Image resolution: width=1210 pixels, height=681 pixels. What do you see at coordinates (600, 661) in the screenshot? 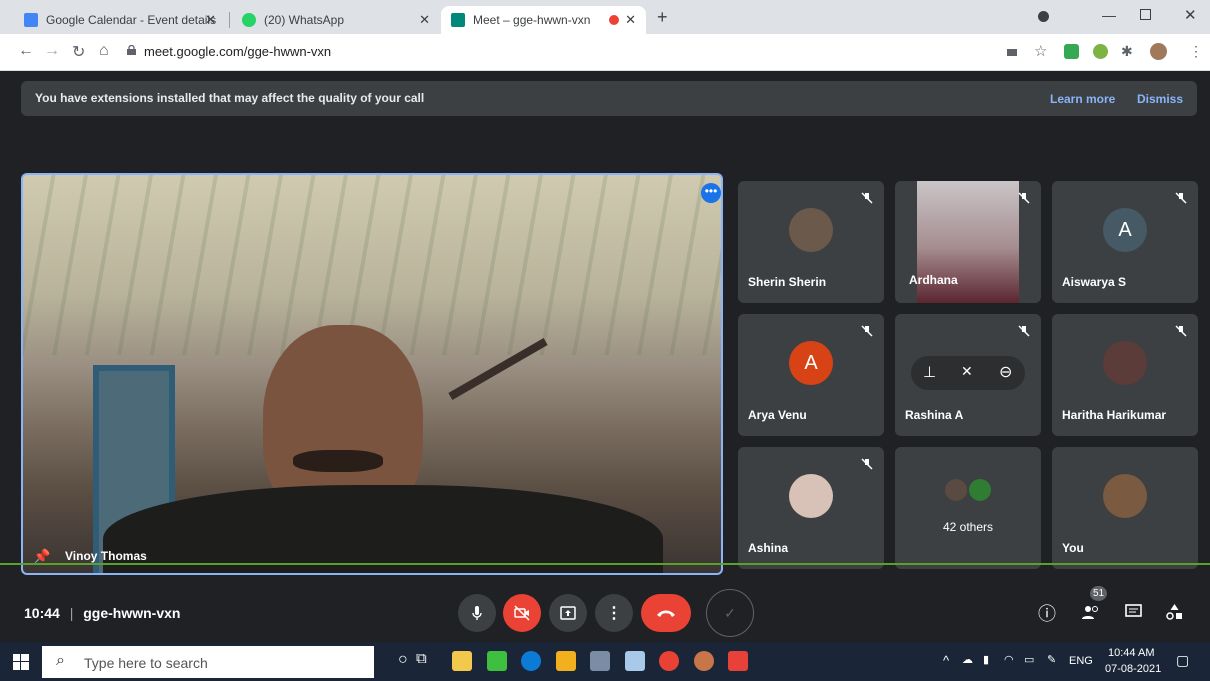
I see `calculator-icon` at bounding box center [600, 661].